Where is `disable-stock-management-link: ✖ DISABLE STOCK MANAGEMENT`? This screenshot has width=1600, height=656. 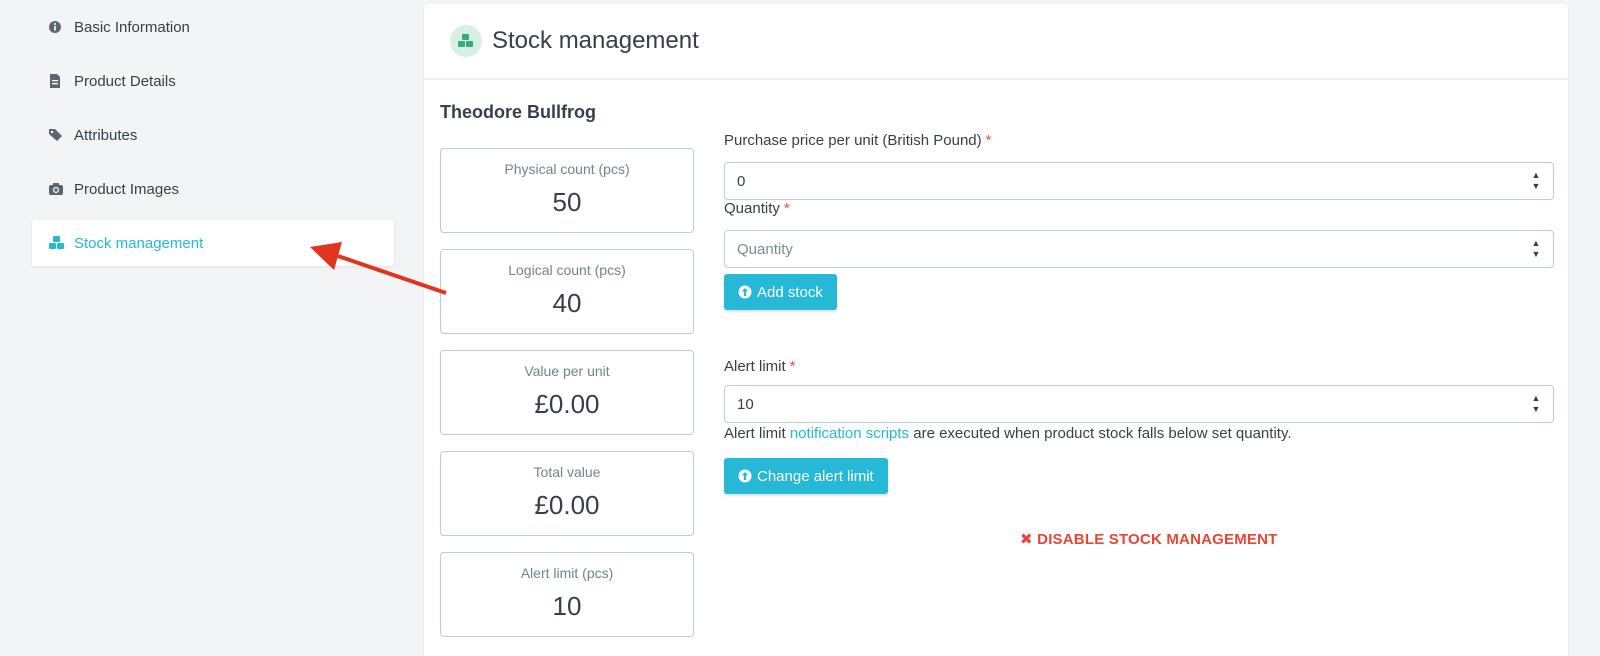 disable-stock-management-link: ✖ DISABLE STOCK MANAGEMENT is located at coordinates (1149, 539).